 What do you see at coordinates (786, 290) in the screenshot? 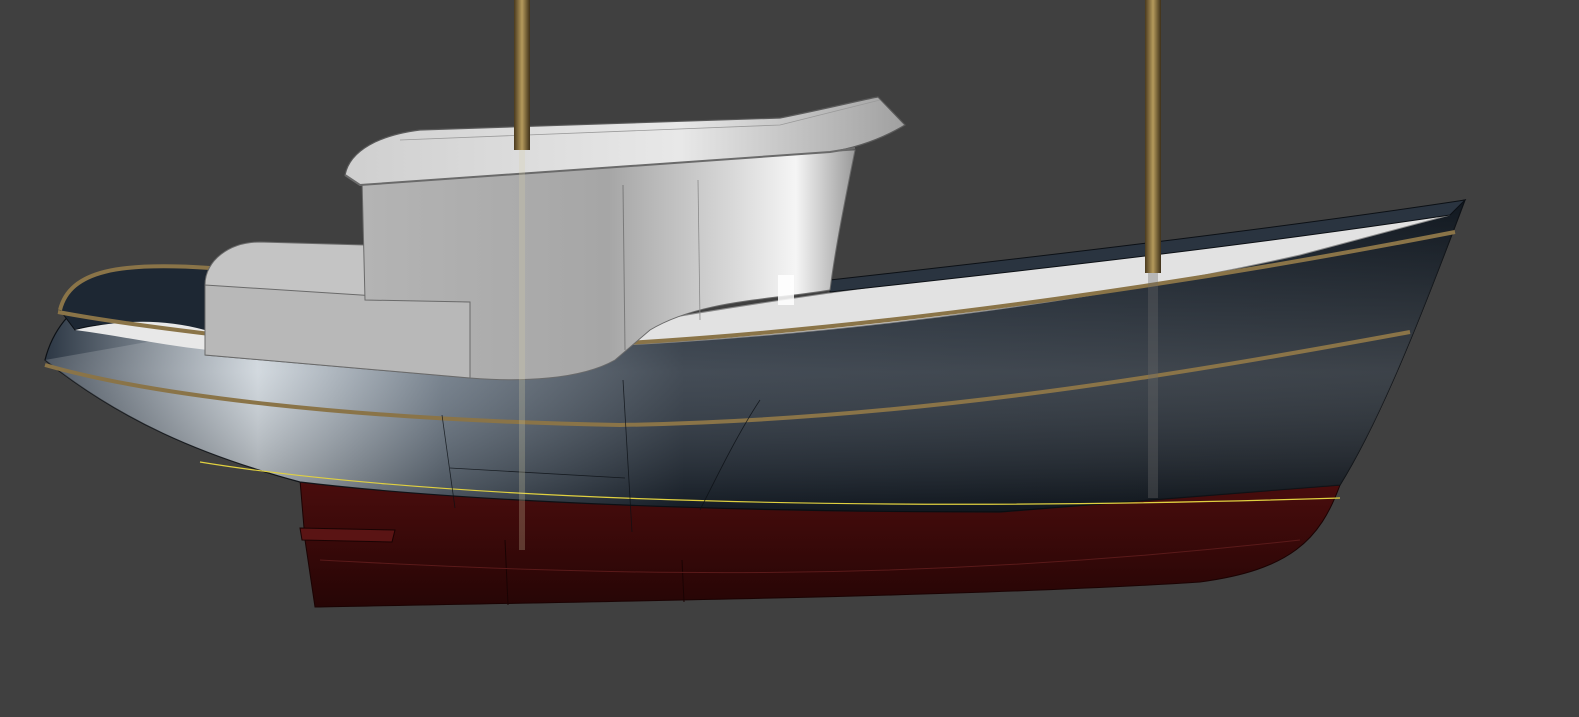
I see `window-glint` at bounding box center [786, 290].